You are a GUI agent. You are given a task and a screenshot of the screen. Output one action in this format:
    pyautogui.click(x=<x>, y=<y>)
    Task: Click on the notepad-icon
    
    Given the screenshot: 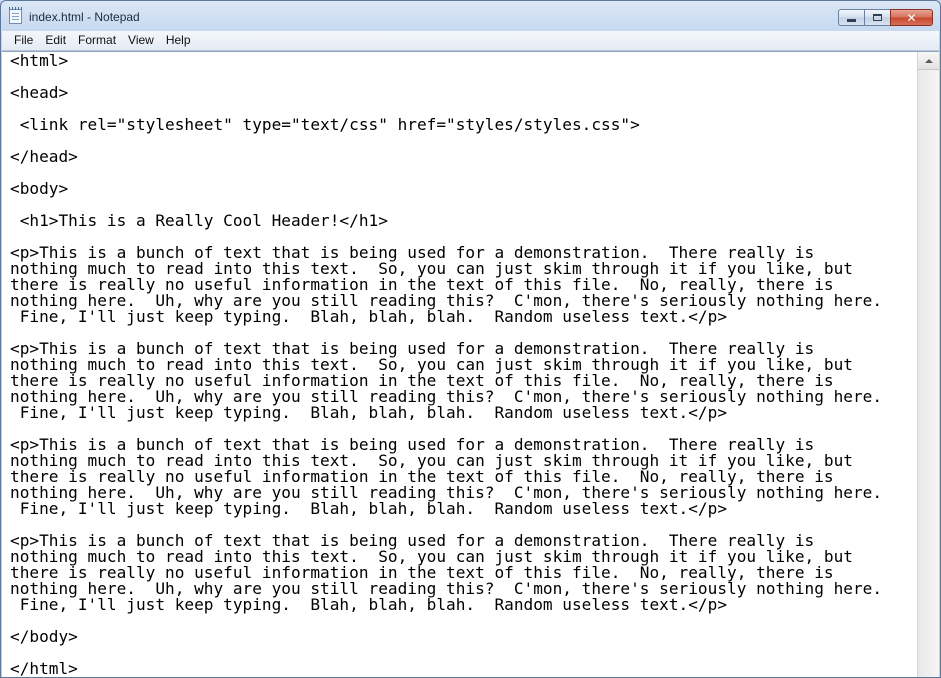 What is the action you would take?
    pyautogui.click(x=15, y=15)
    